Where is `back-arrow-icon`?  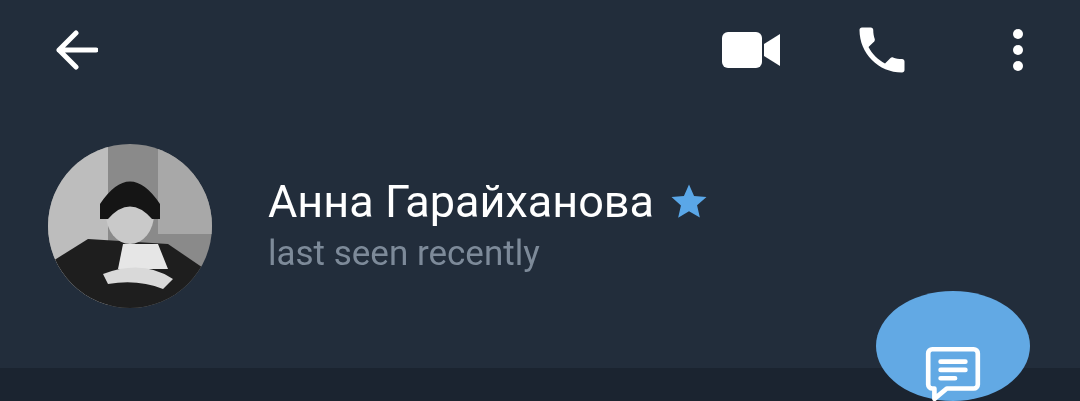
back-arrow-icon is located at coordinates (76, 50).